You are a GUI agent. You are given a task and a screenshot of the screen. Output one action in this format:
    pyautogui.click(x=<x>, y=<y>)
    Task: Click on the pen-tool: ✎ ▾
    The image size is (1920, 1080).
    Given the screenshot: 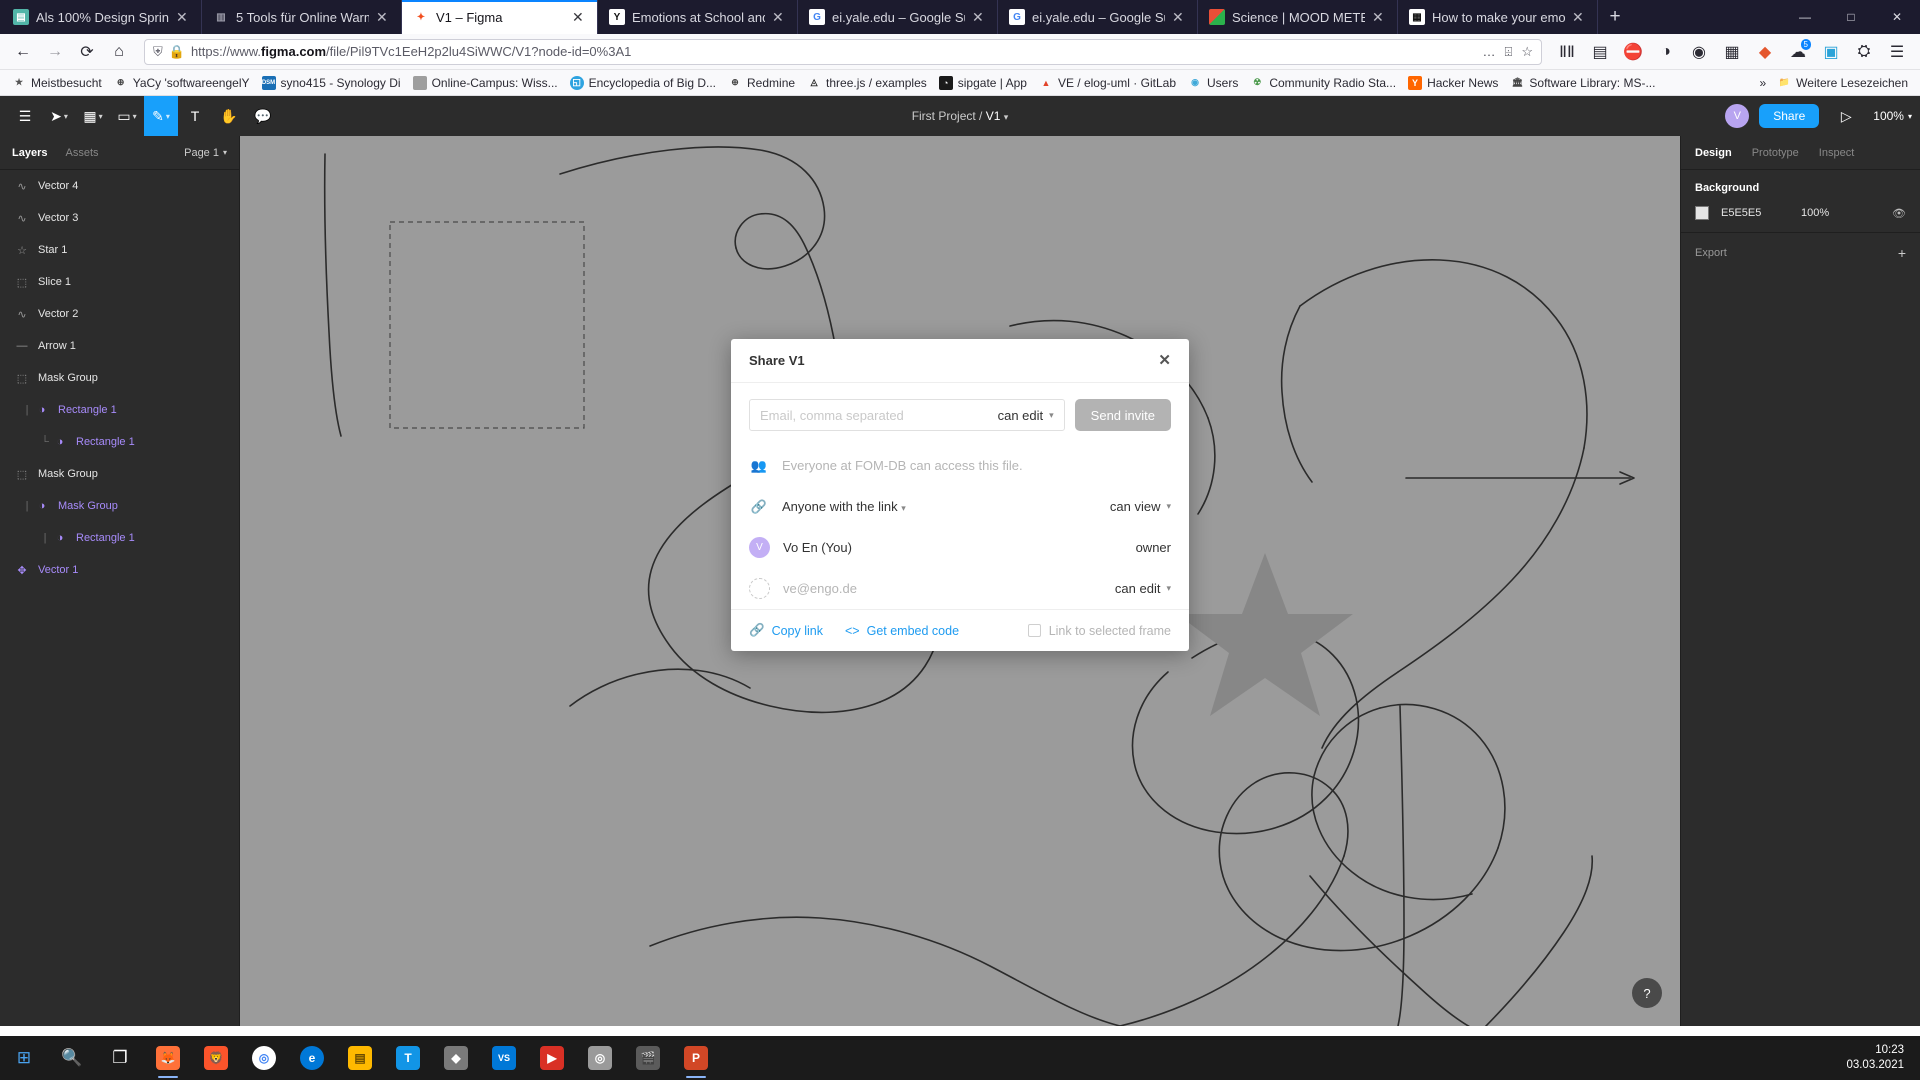 What is the action you would take?
    pyautogui.click(x=161, y=116)
    